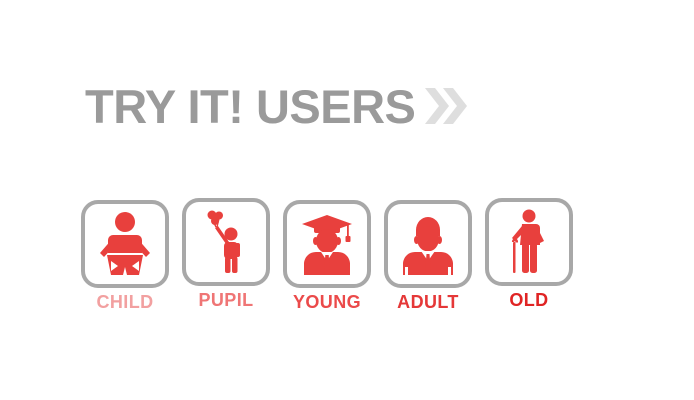 The height and width of the screenshot is (400, 694). I want to click on user-tile-young: YOUNG, so click(327, 256).